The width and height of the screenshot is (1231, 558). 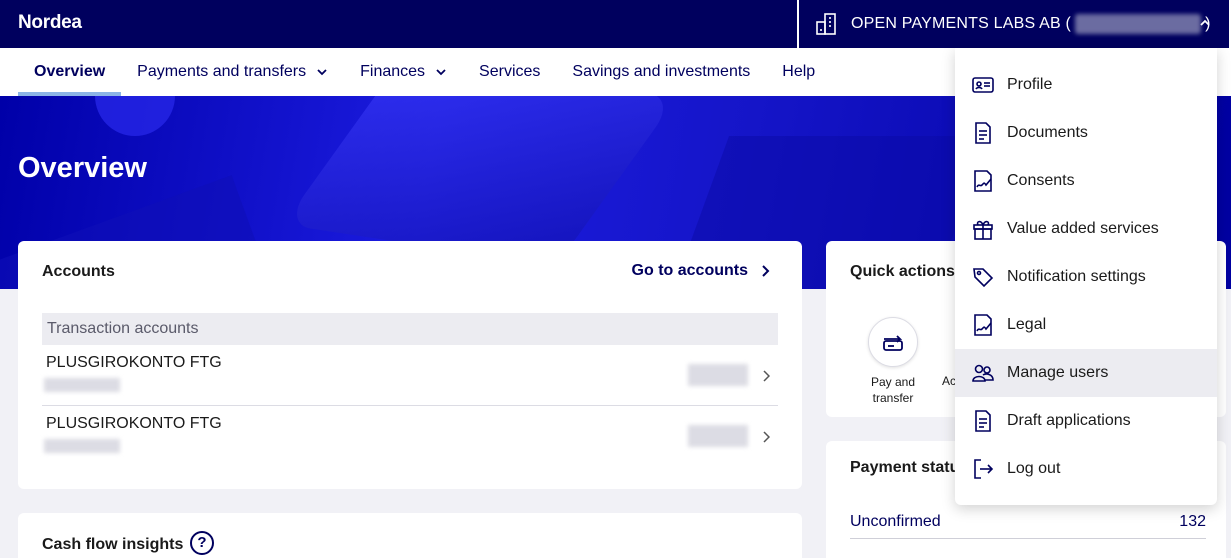 What do you see at coordinates (902, 271) in the screenshot?
I see `quick-actions-title: Quick actions` at bounding box center [902, 271].